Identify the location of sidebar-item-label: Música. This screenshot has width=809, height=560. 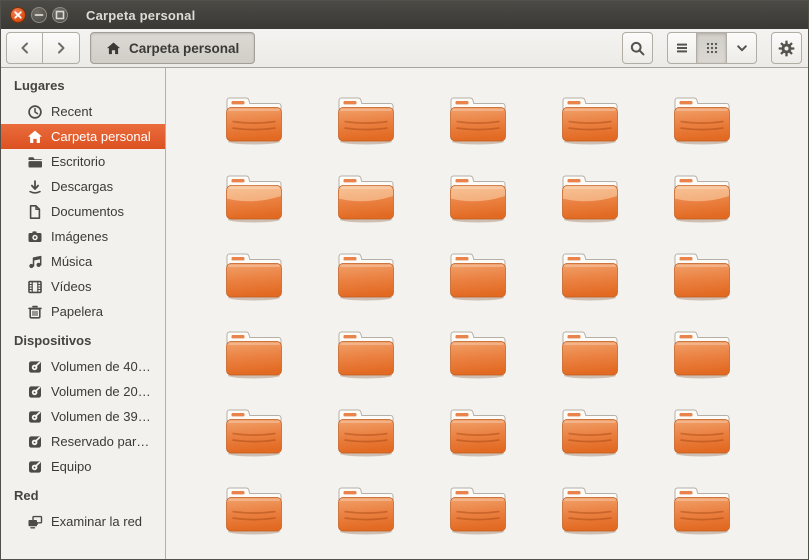
(72, 261).